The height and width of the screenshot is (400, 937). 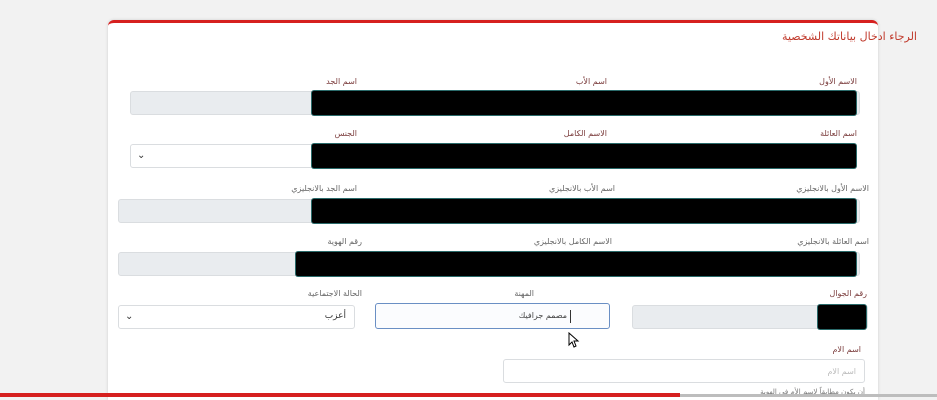 What do you see at coordinates (838, 133) in the screenshot?
I see `family-name-label: اسم العائلة` at bounding box center [838, 133].